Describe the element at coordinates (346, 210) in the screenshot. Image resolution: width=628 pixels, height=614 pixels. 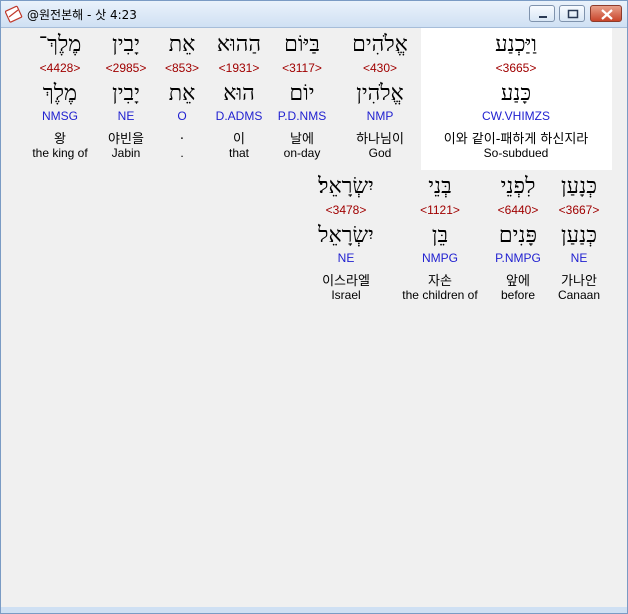
I see `strong-number: <3478>` at that location.